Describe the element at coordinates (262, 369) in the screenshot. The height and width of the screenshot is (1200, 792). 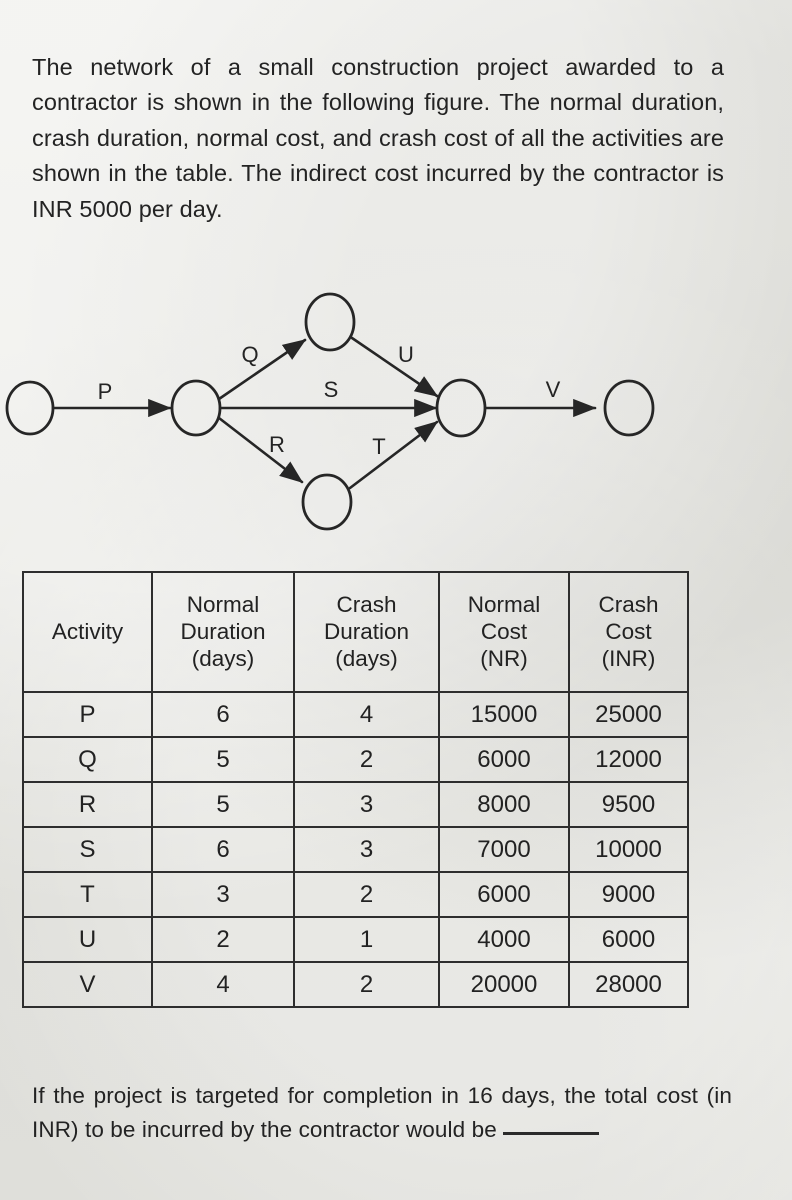
I see `edge-q-line` at that location.